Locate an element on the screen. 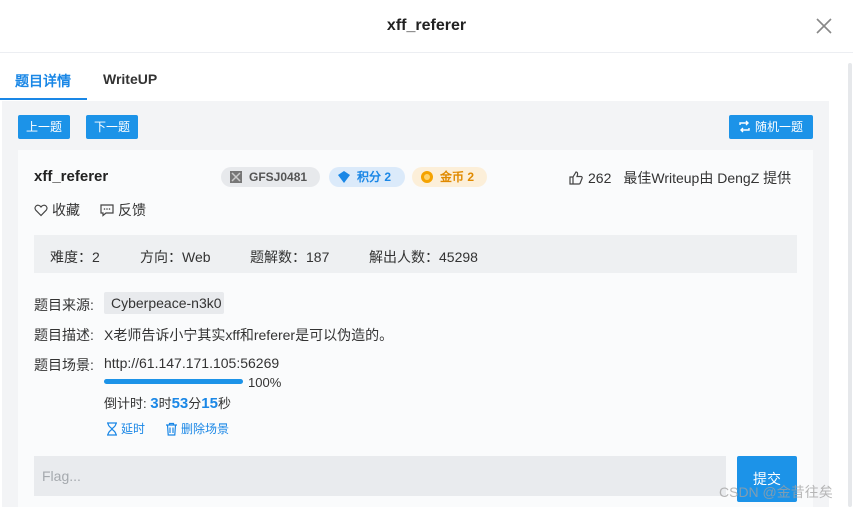 The image size is (853, 507). coin-icon is located at coordinates (427, 177).